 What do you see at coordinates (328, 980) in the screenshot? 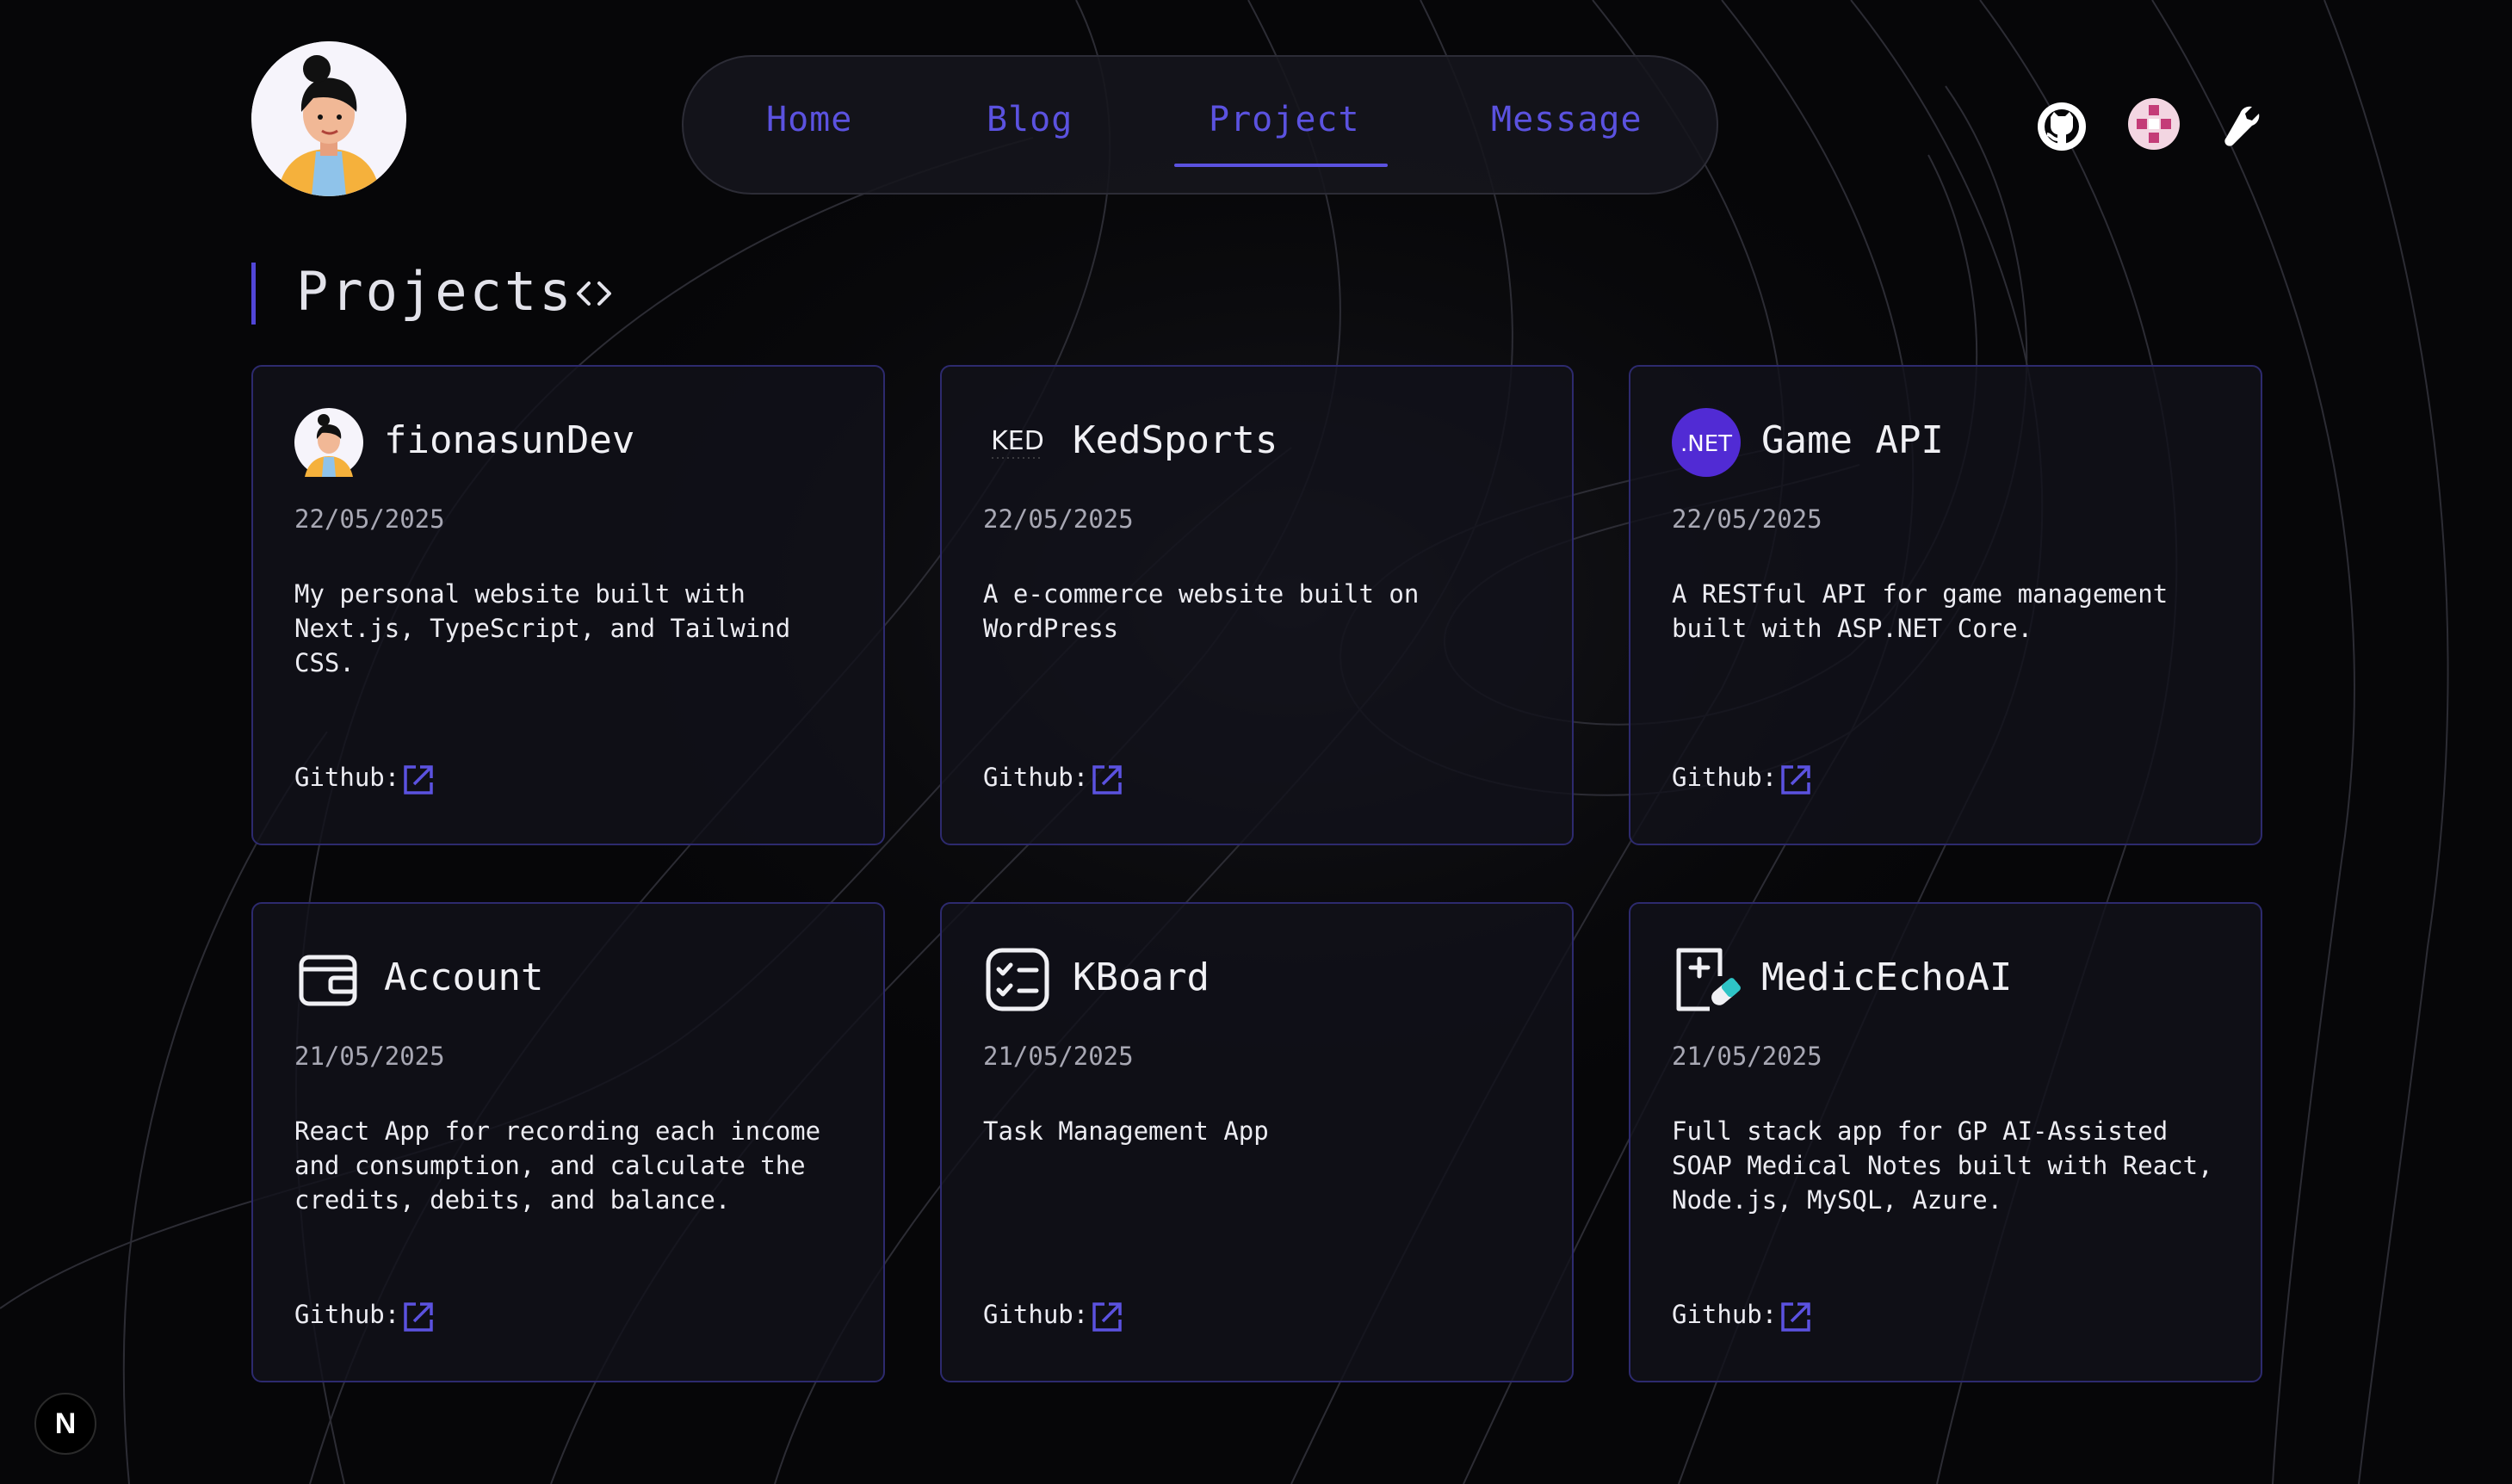
I see `wallet-icon` at bounding box center [328, 980].